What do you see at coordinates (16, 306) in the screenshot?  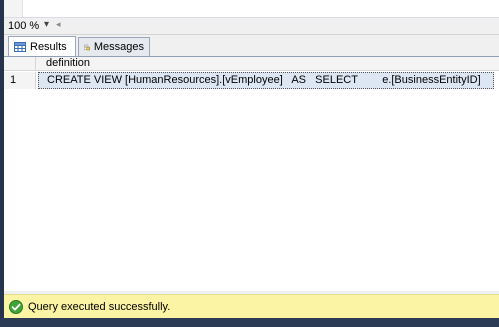 I see `success-check-icon` at bounding box center [16, 306].